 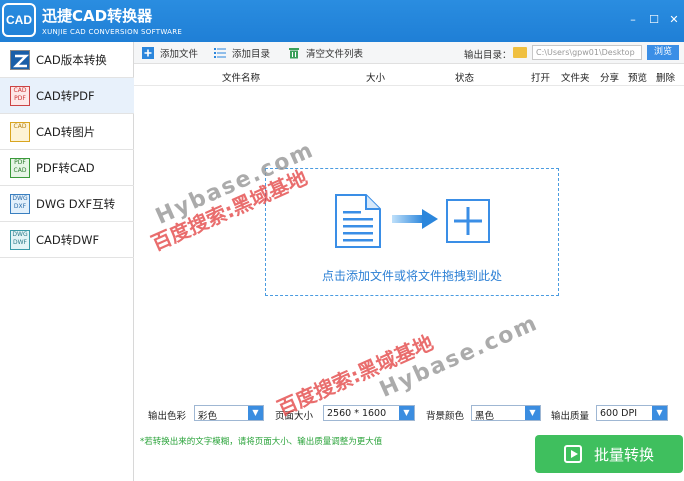 I want to click on col-size: 大小, so click(x=376, y=78).